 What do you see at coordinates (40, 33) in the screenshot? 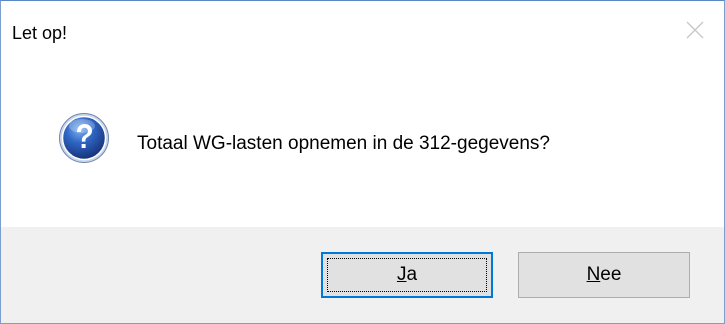
I see `dialog-title: Let op!` at bounding box center [40, 33].